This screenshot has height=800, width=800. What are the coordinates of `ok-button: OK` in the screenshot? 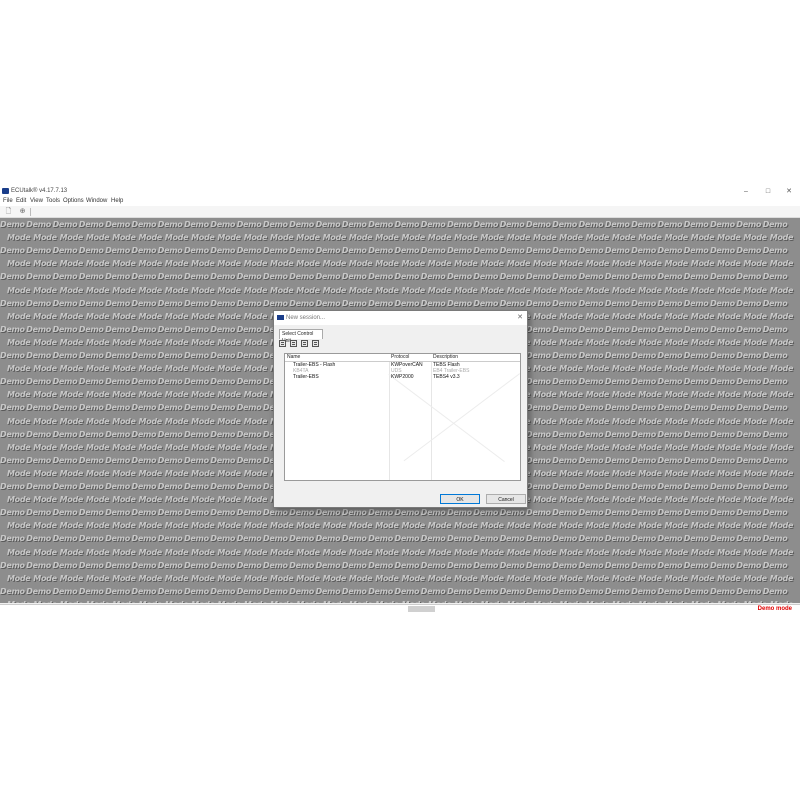 It's located at (460, 499).